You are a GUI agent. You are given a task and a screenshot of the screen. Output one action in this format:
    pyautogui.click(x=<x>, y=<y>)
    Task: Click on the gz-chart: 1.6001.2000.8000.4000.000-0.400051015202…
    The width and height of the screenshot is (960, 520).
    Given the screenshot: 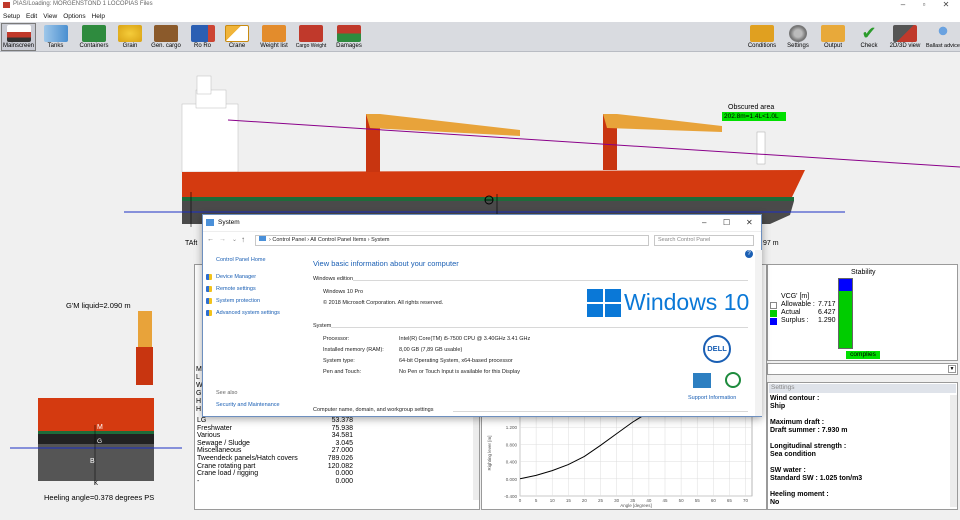 What is the action you would take?
    pyautogui.click(x=620, y=458)
    